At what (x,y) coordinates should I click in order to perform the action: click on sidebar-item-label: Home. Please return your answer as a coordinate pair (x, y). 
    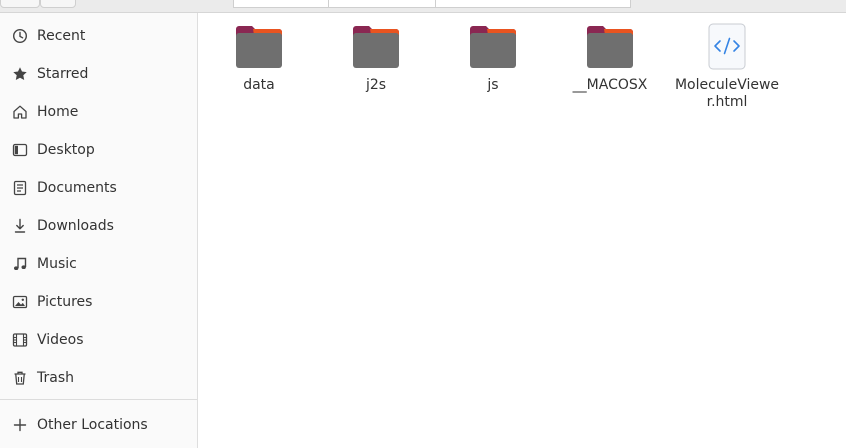
    Looking at the image, I should click on (58, 112).